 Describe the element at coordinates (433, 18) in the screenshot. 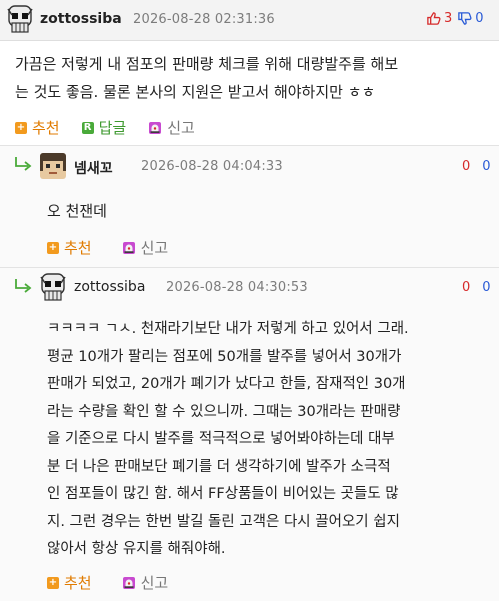

I see `thumbs-up-icon` at that location.